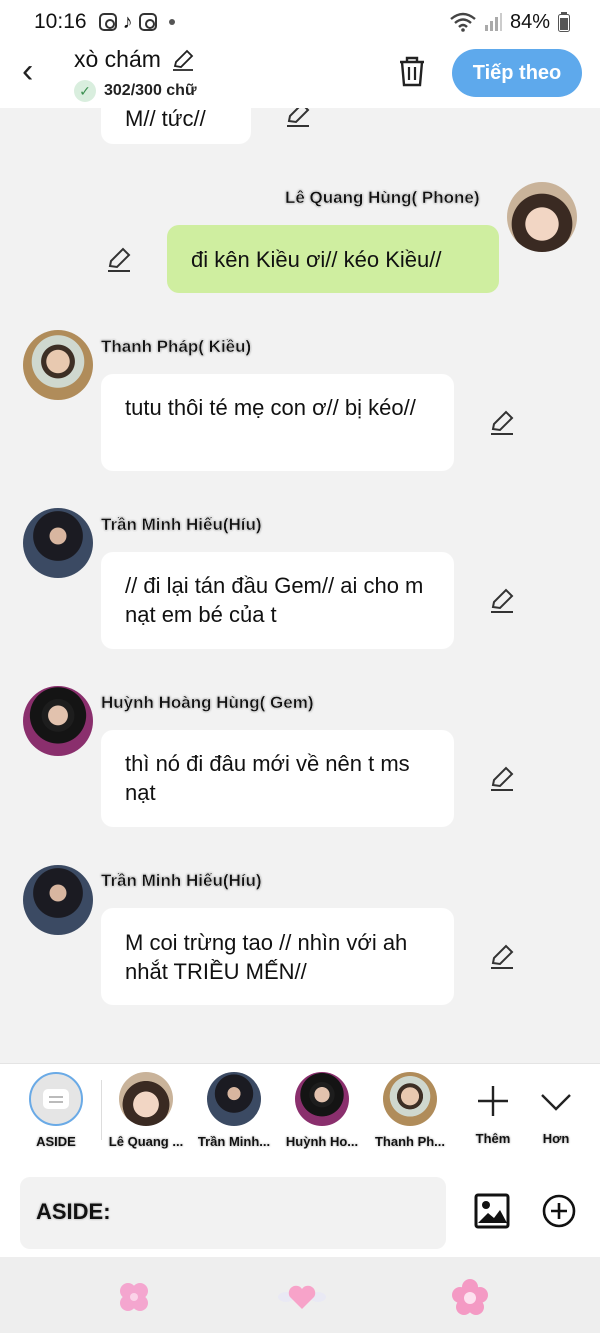 Image resolution: width=600 pixels, height=1333 pixels. Describe the element at coordinates (492, 1211) in the screenshot. I see `image-icon` at that location.